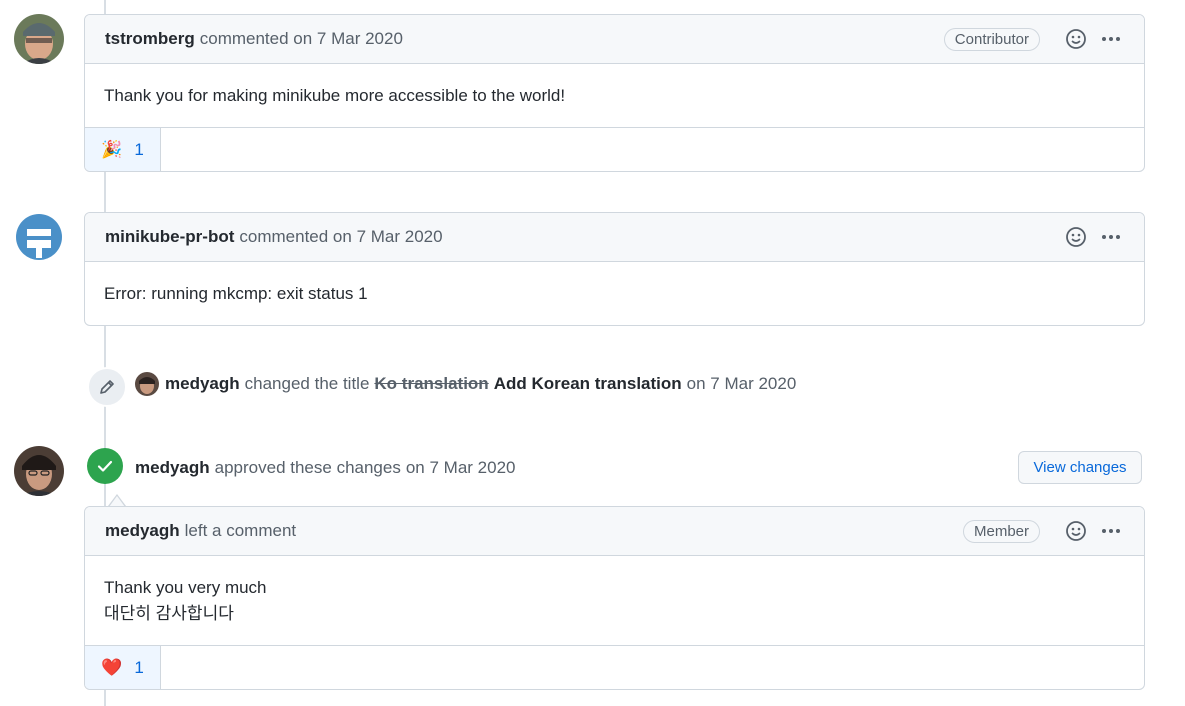 The width and height of the screenshot is (1185, 706). I want to click on reactions-bar: ❤️ 1, so click(614, 667).